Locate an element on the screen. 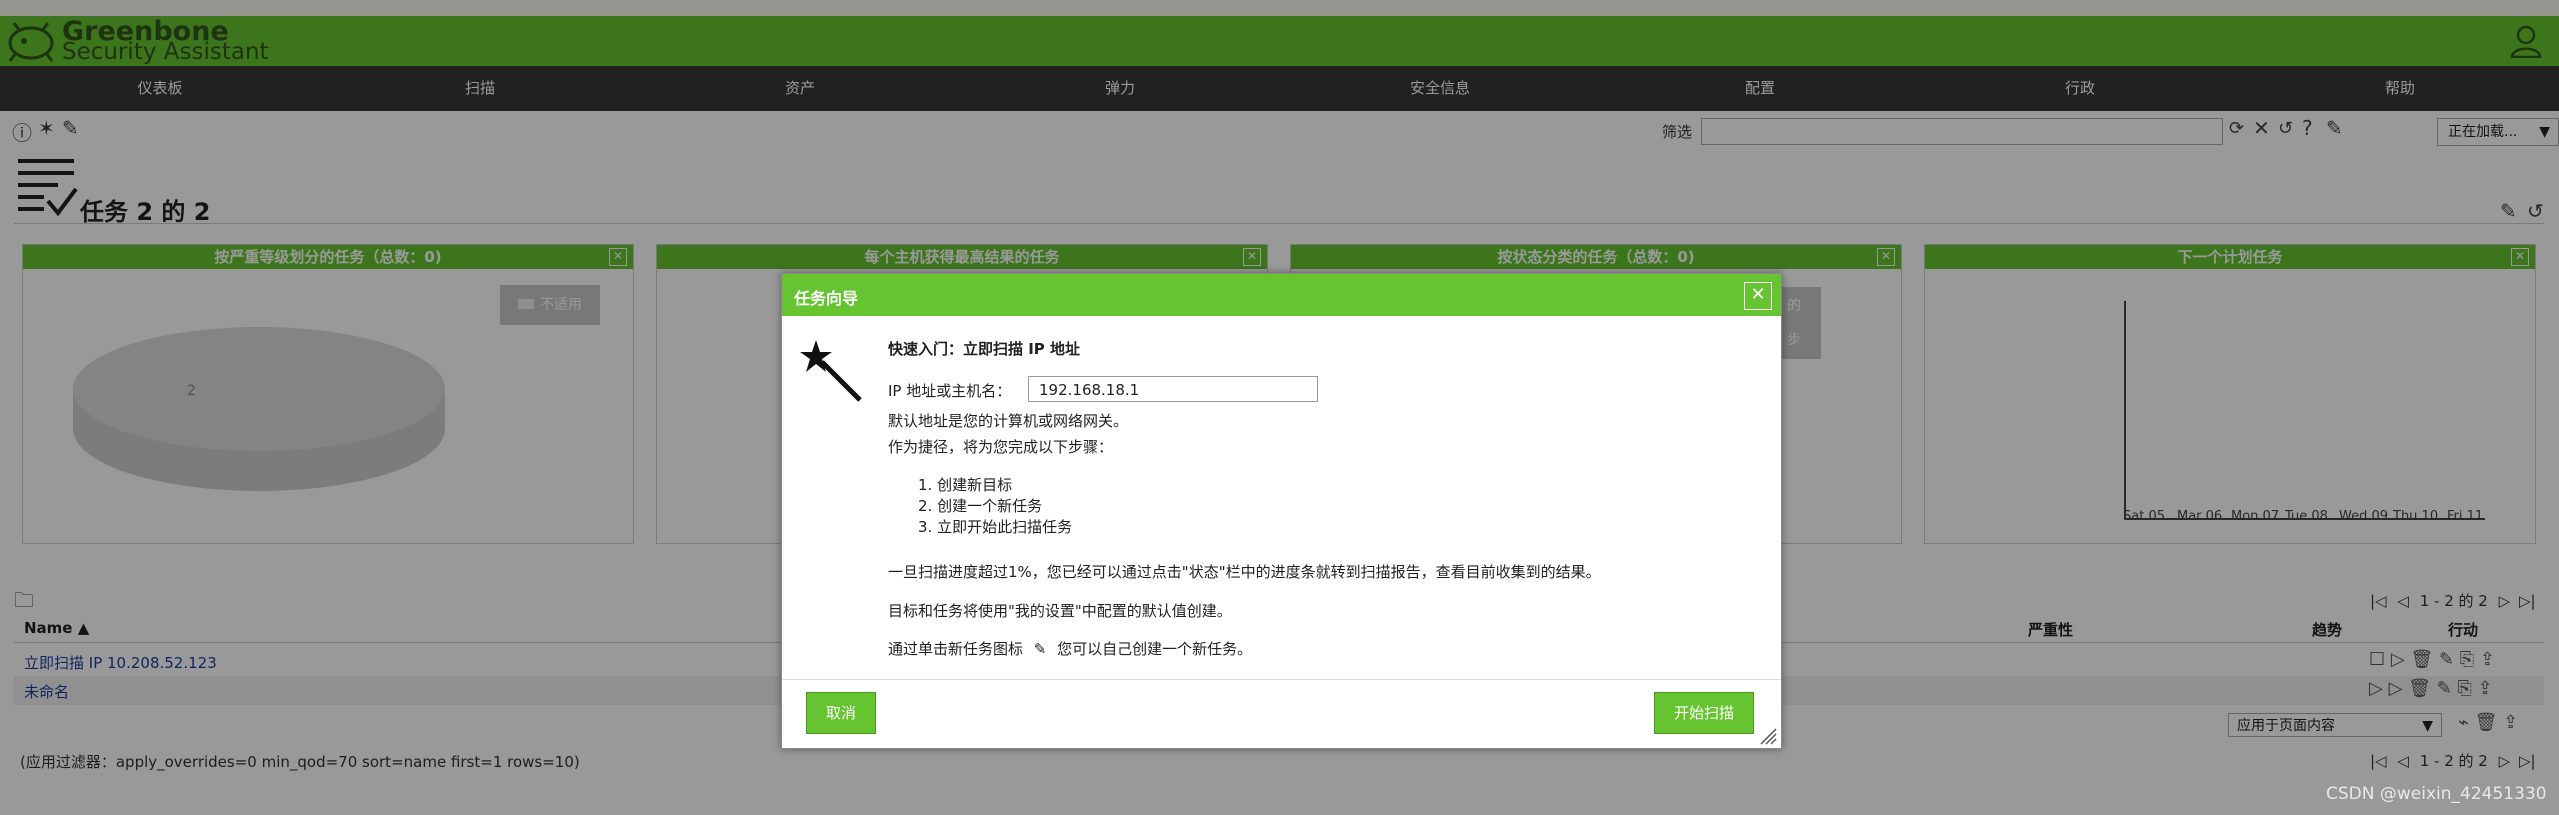  resize-handle-icon is located at coordinates (1767, 735).